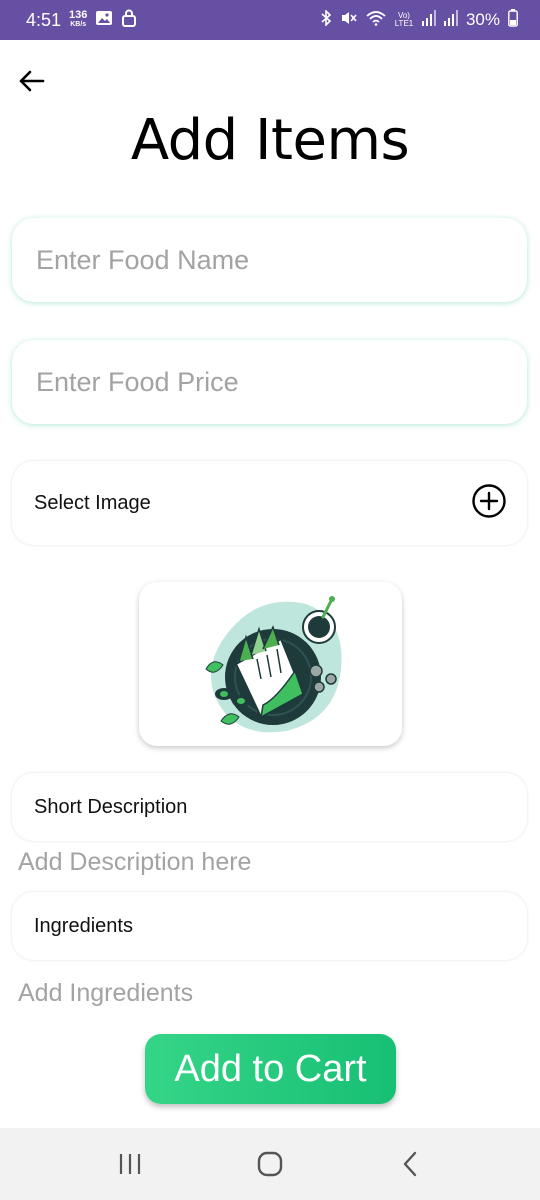 Image resolution: width=540 pixels, height=1200 pixels. I want to click on battery-icon, so click(513, 20).